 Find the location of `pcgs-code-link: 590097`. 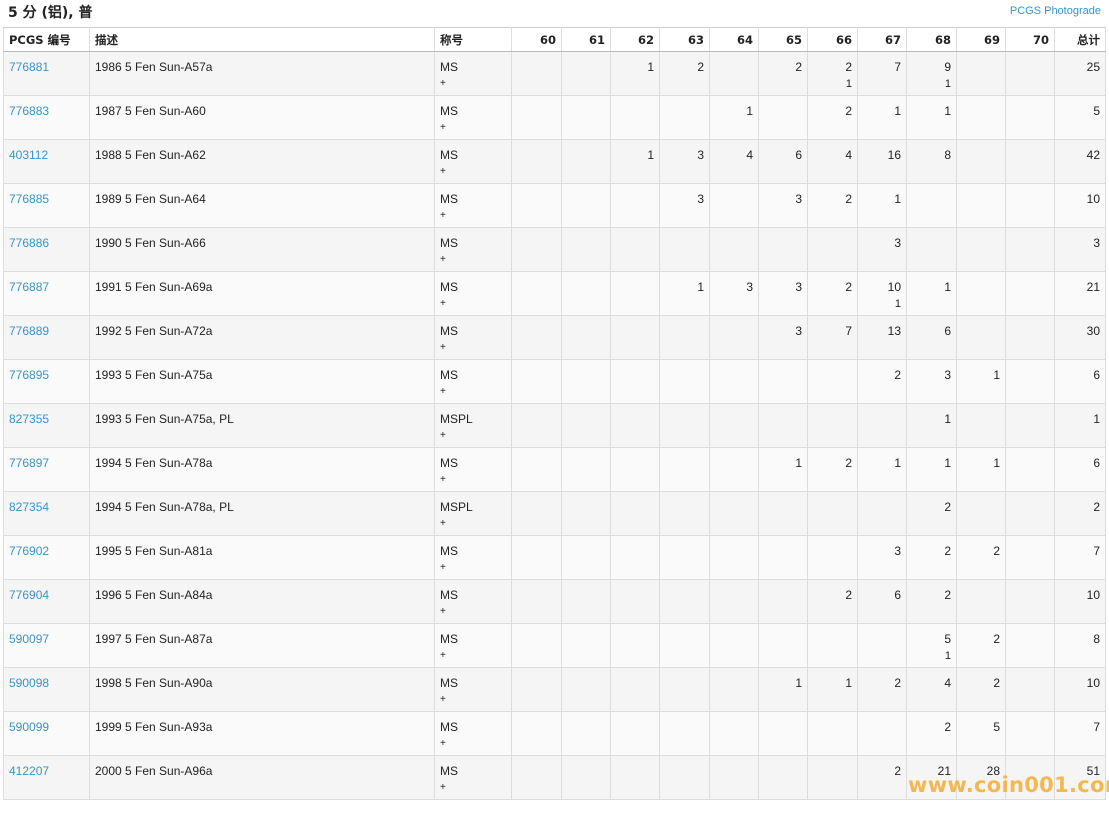

pcgs-code-link: 590097 is located at coordinates (29, 639).